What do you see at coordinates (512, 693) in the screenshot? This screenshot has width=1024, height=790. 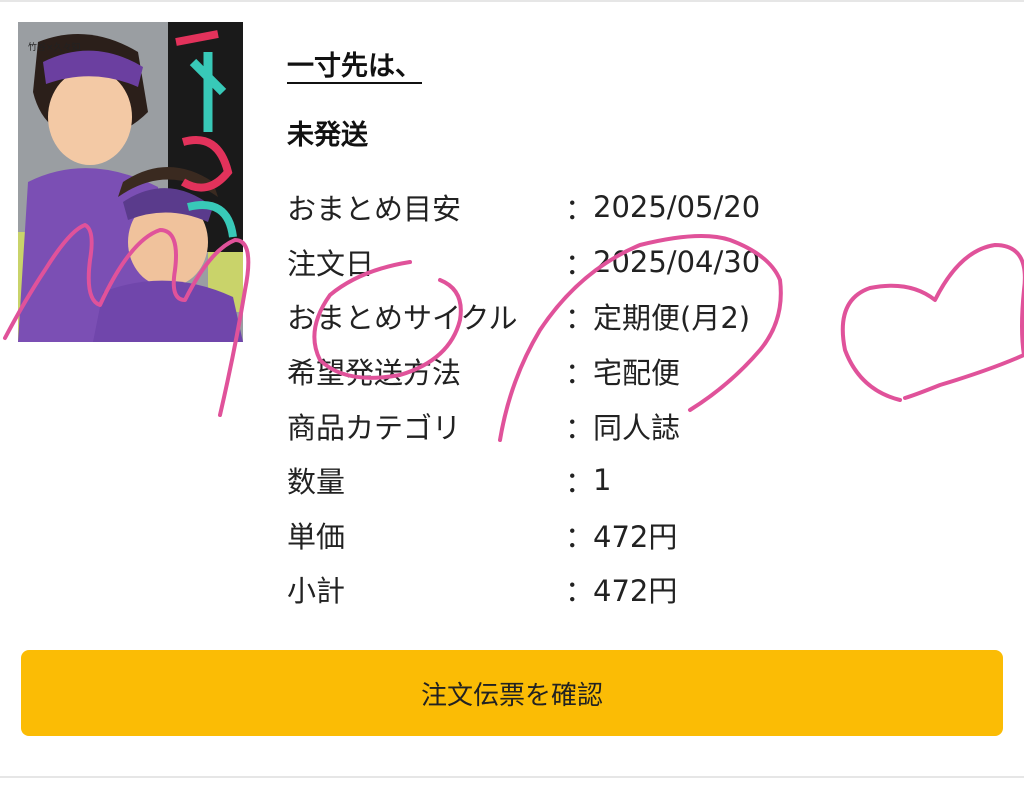 I see `confirm-order-slip-button: 注文伝票を確認` at bounding box center [512, 693].